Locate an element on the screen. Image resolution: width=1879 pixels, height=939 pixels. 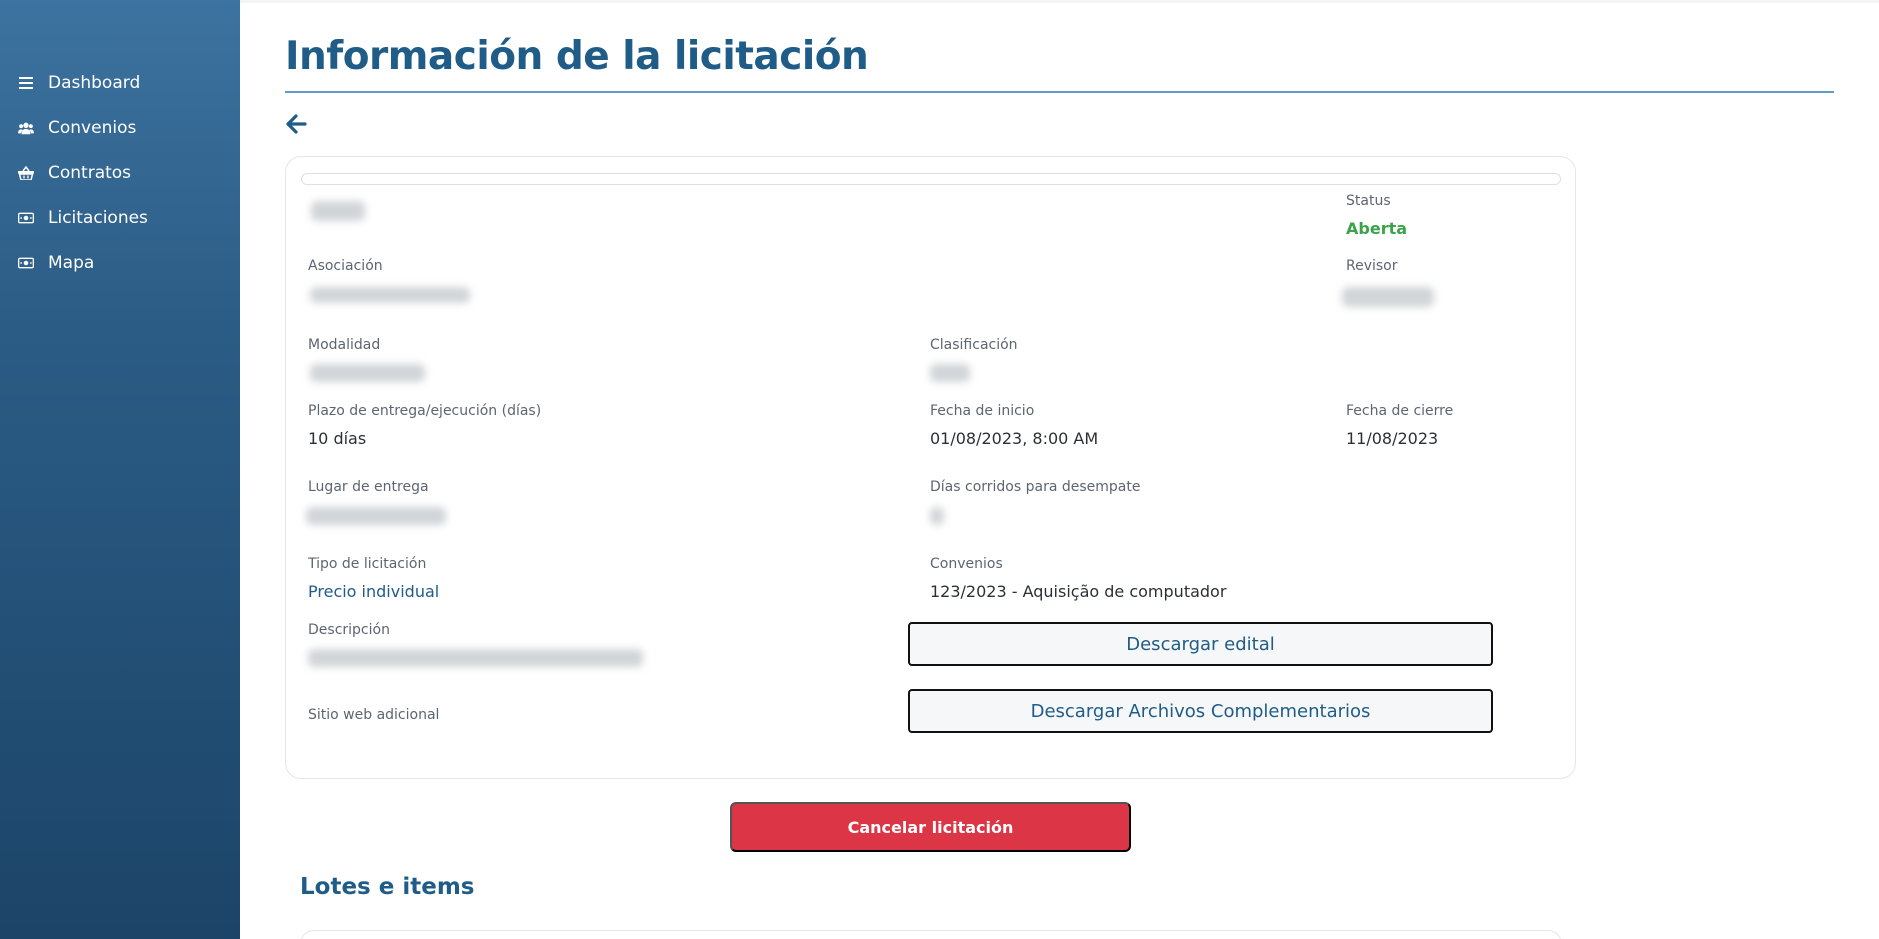
plazo-label: Plazo de entrega/ejecución (días) is located at coordinates (425, 411).